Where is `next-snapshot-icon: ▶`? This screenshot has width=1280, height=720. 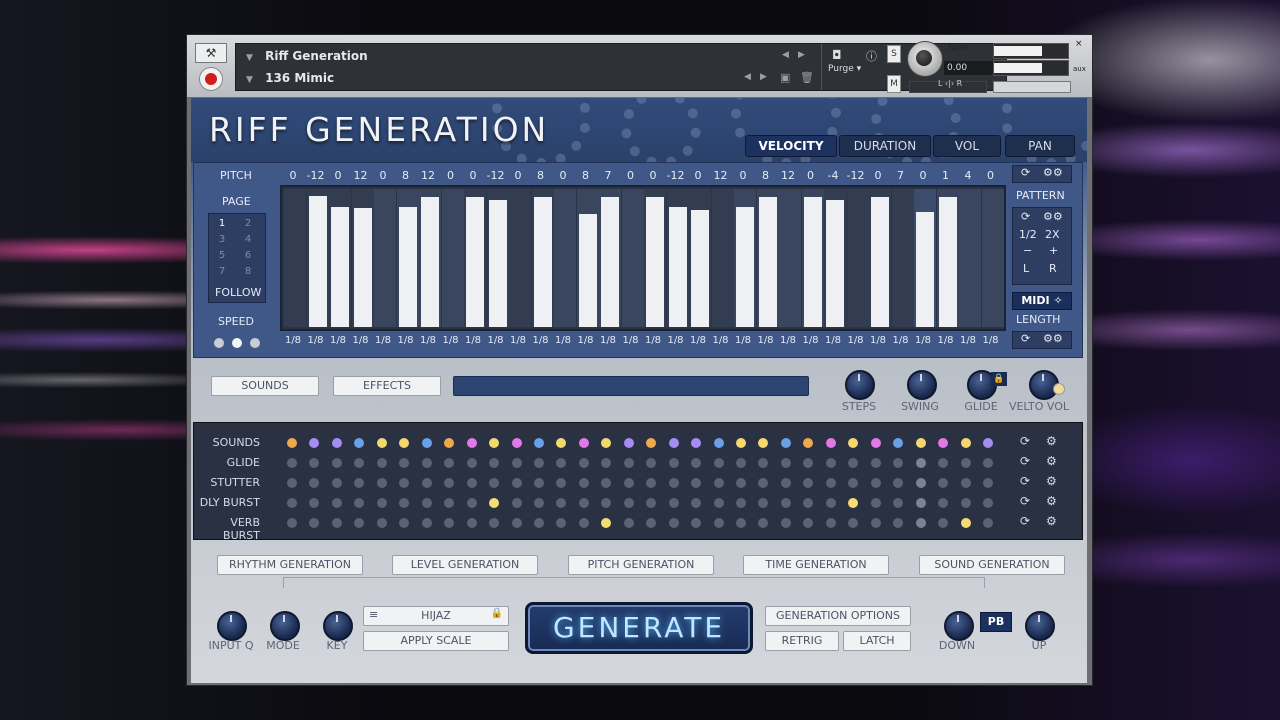 next-snapshot-icon: ▶ is located at coordinates (763, 77).